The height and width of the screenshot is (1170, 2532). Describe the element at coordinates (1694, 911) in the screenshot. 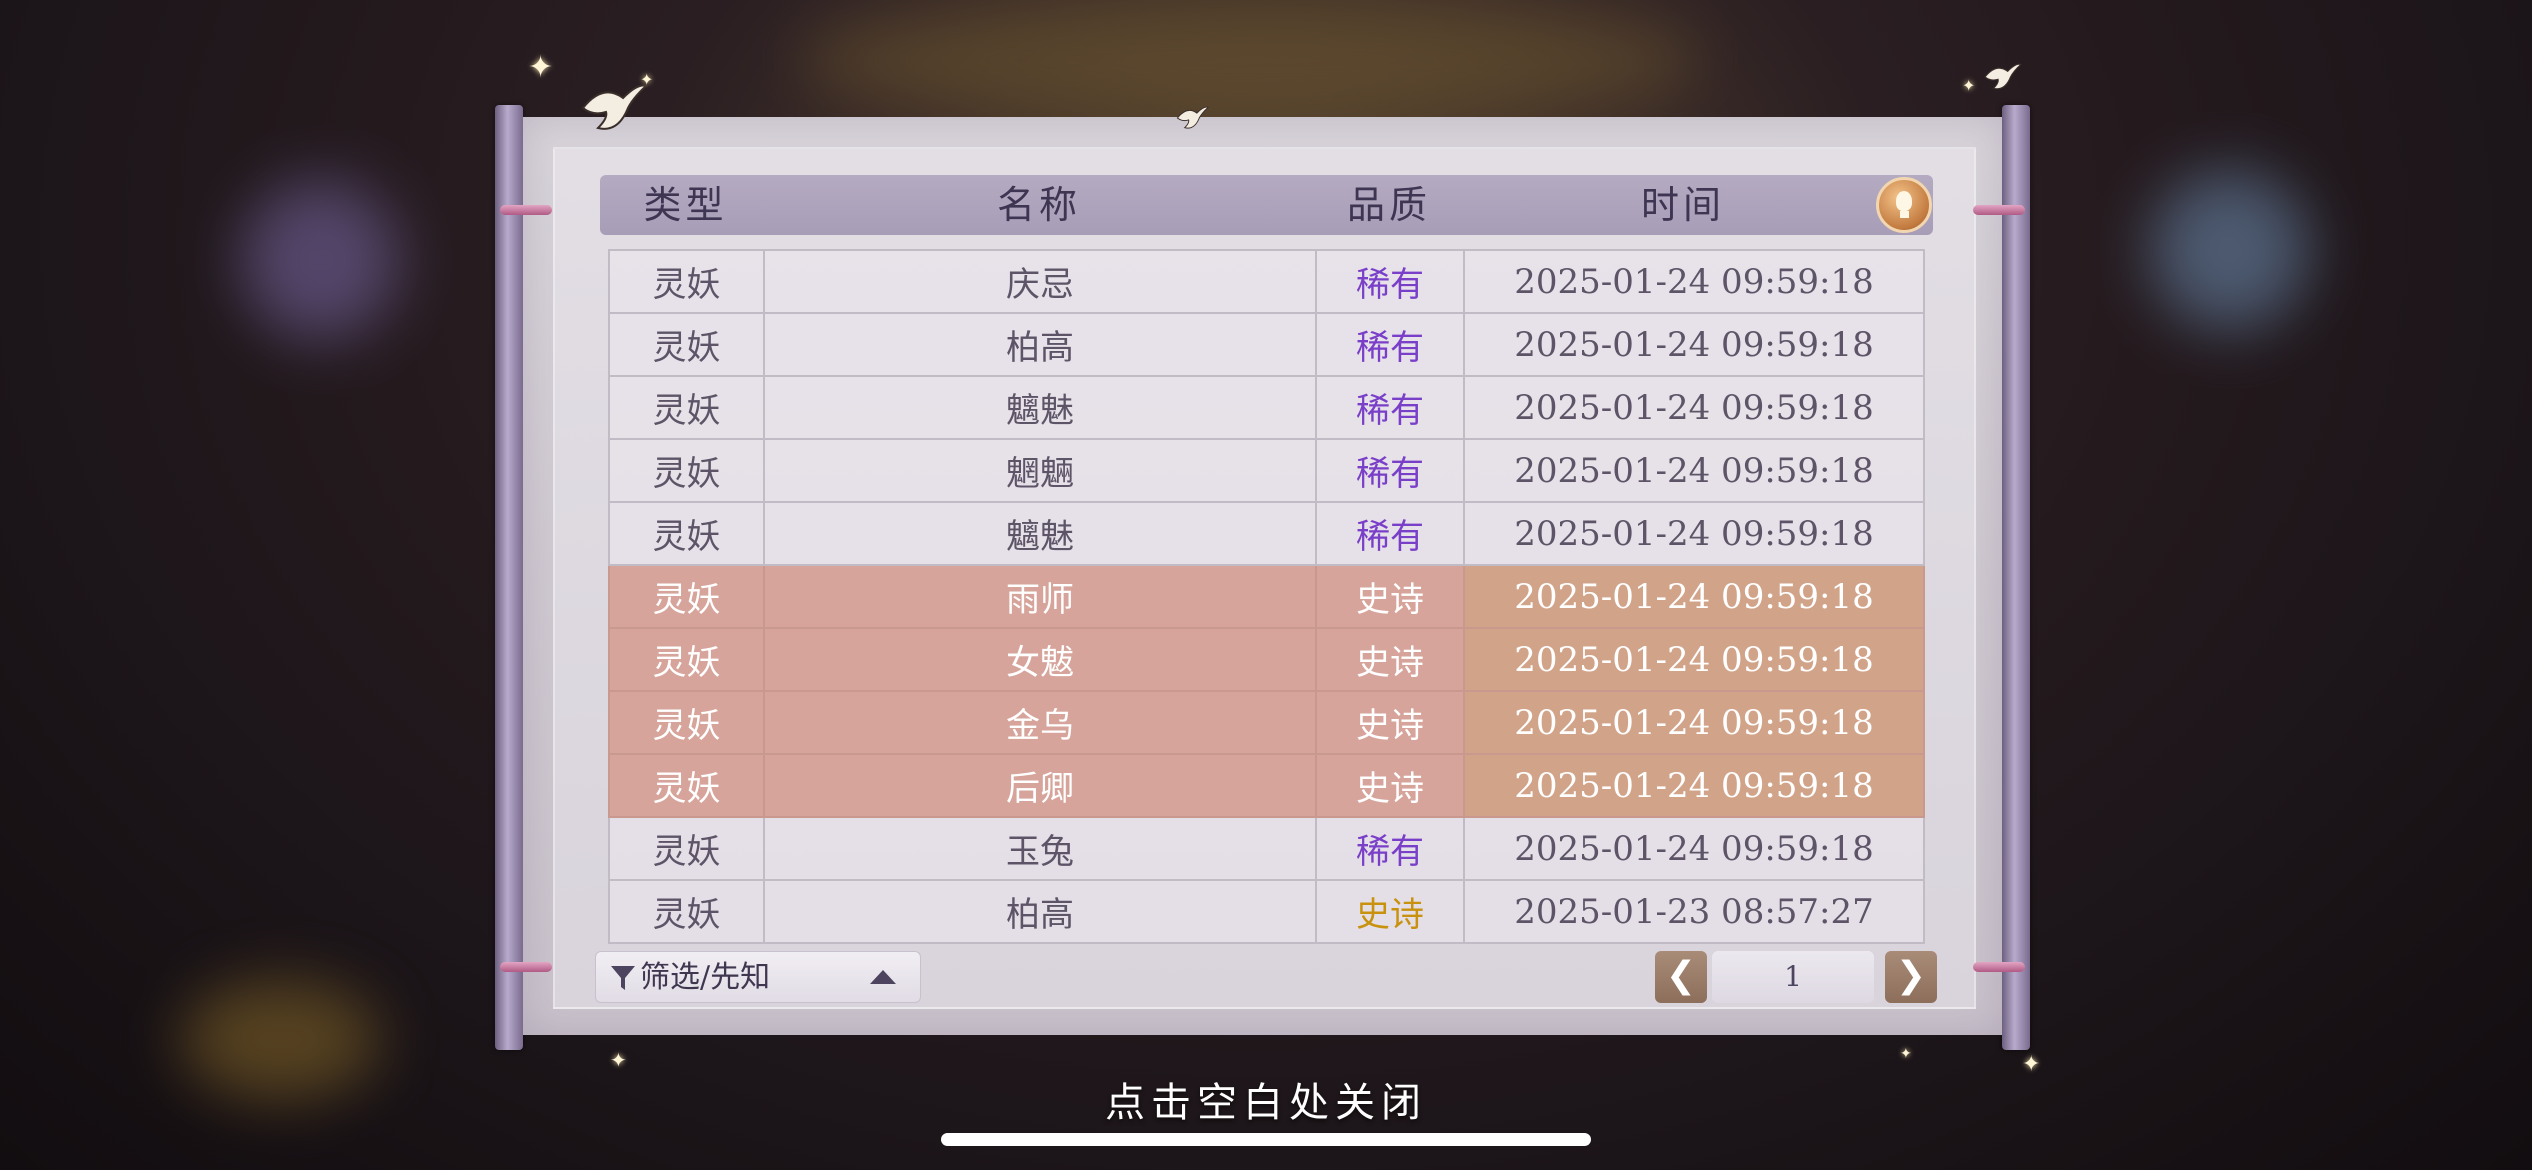

I see `cell-time: 2025-01-23 08:57:27` at that location.